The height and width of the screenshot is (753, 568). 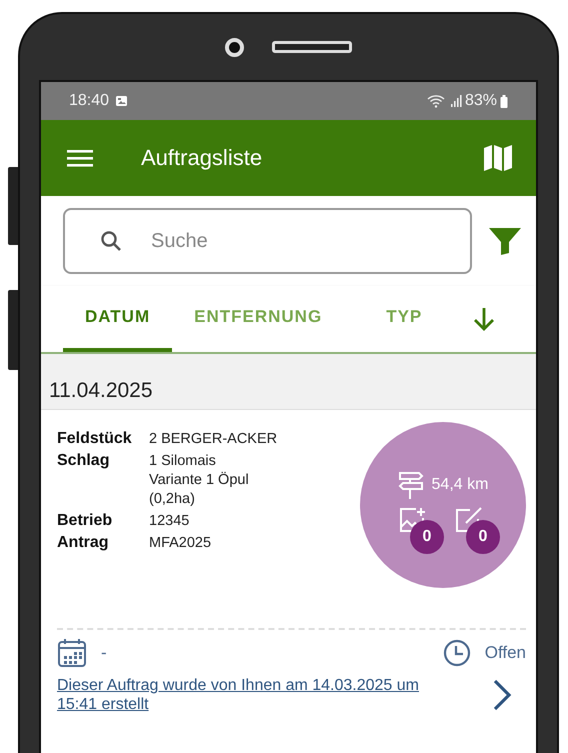 I want to click on schedule-text: -, so click(x=104, y=653).